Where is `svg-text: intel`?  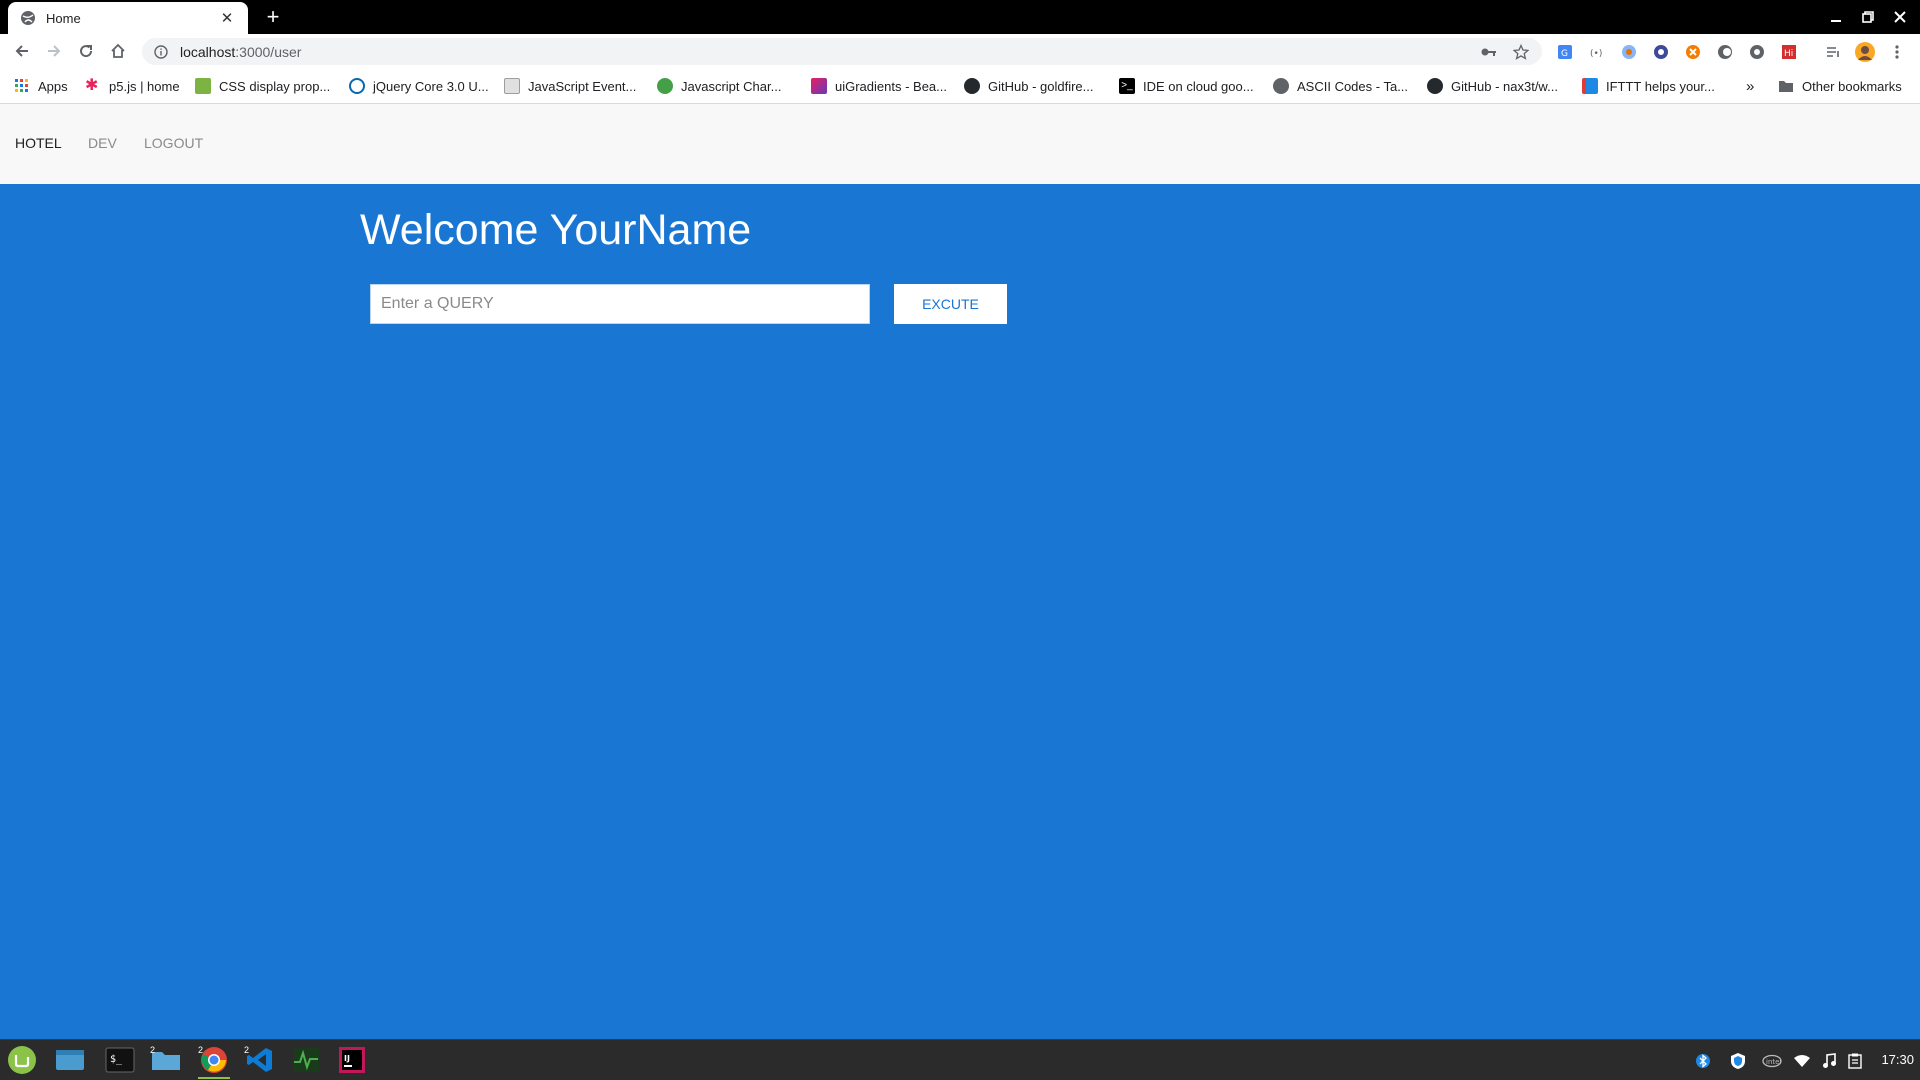
svg-text: intel is located at coordinates (1773, 1062).